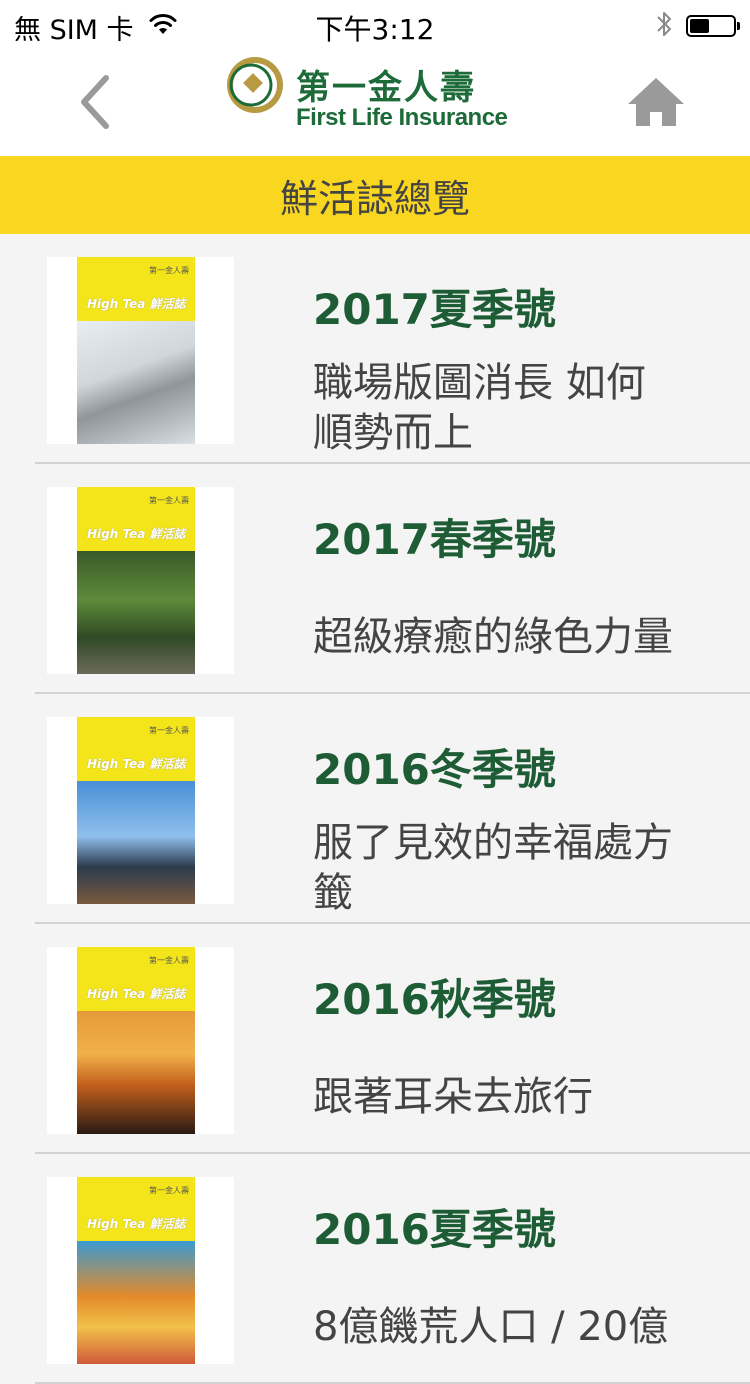  Describe the element at coordinates (434, 999) in the screenshot. I see `issue-title: 2016秋季號` at that location.